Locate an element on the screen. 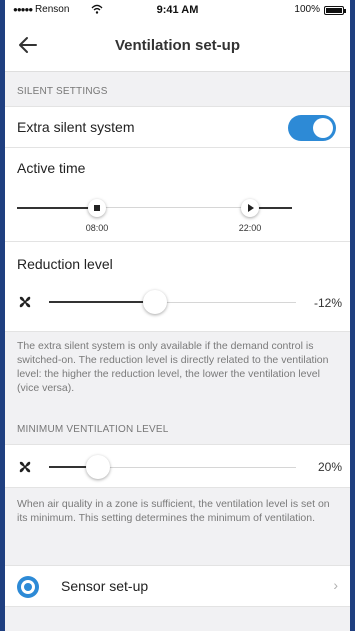  extra-silent-row: Extra silent system is located at coordinates (177, 127).